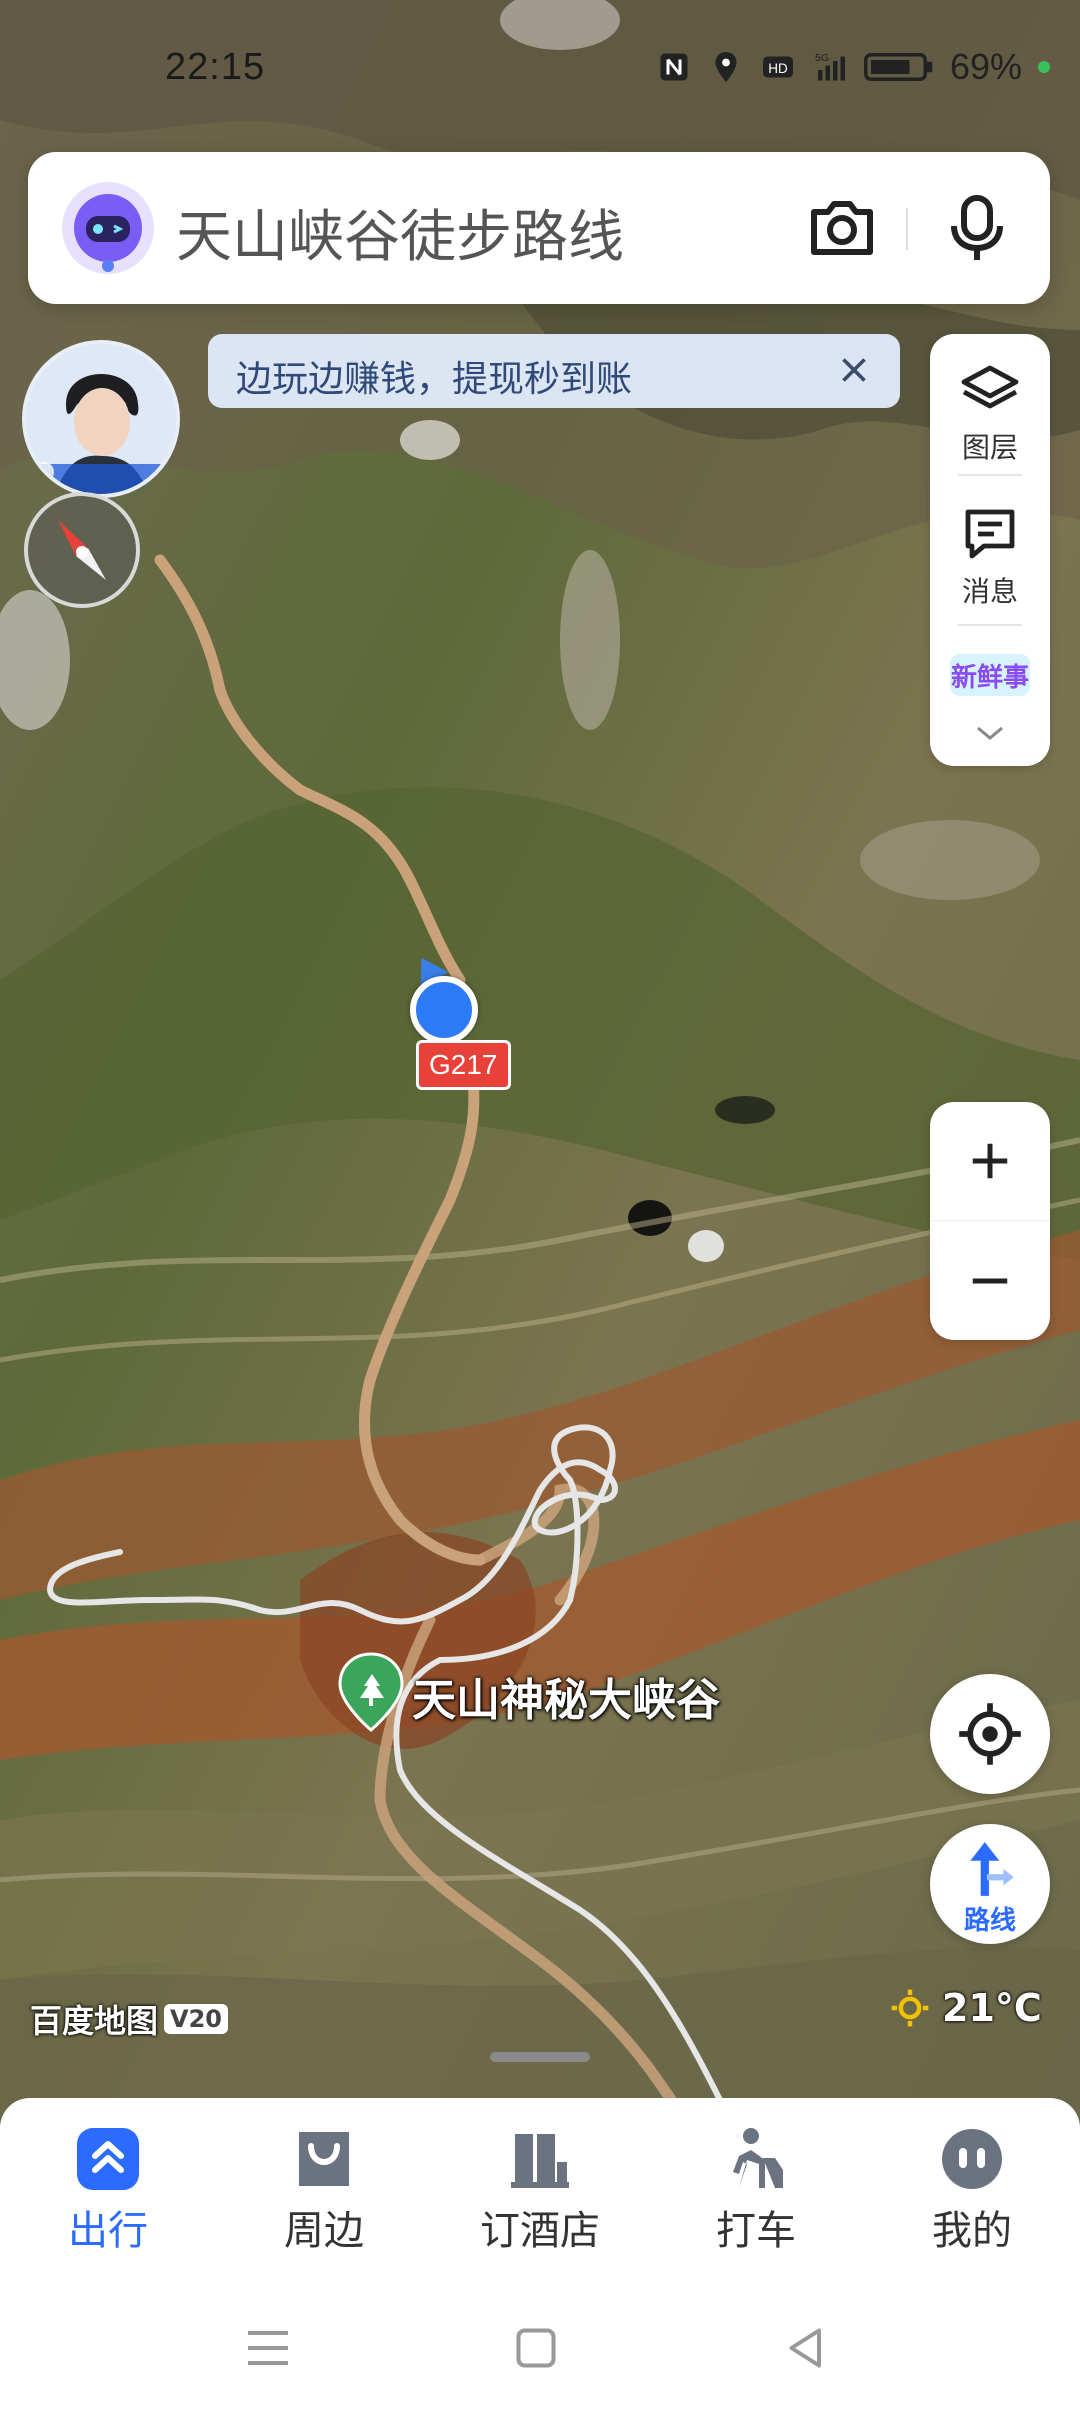 This screenshot has height=2412, width=1080. Describe the element at coordinates (756, 2231) in the screenshot. I see `nav-label-taxi: 打车` at that location.